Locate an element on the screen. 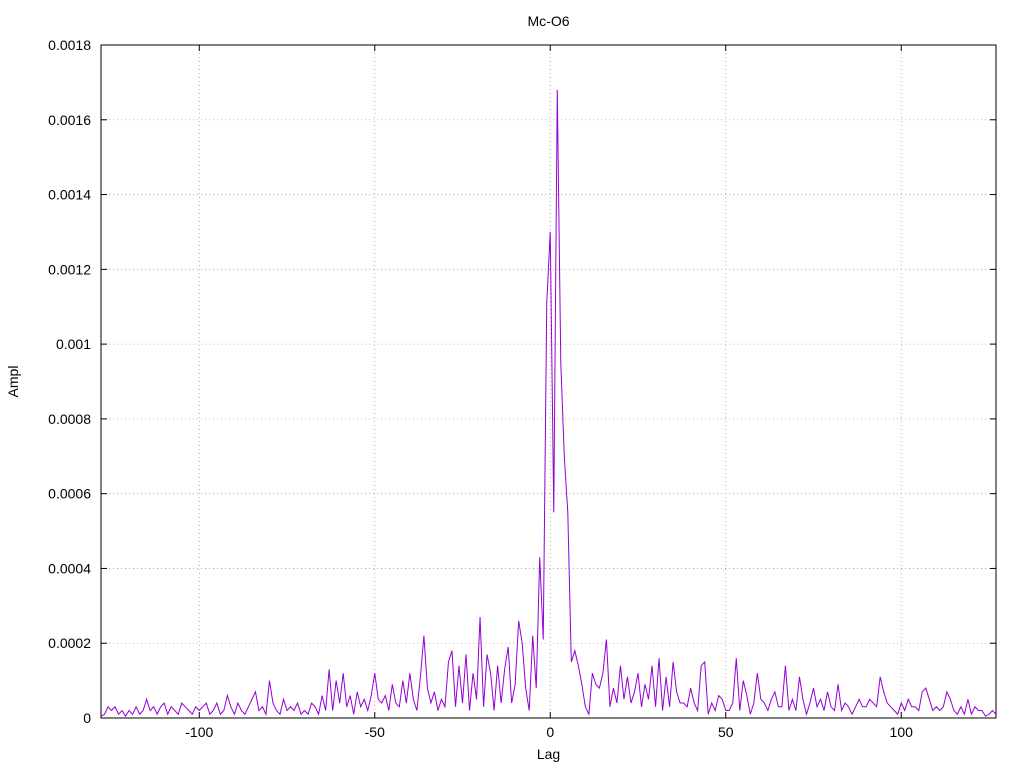 This screenshot has height=768, width=1024. y-tick-label: 0.0014 is located at coordinates (69, 195).